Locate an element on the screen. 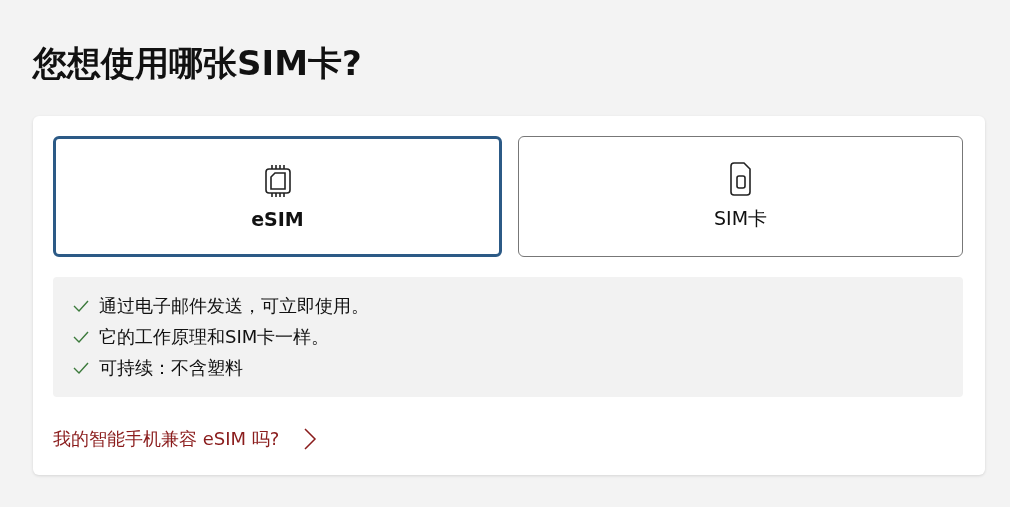 The image size is (1010, 507). benefit-text: 可持续：不含塑料 is located at coordinates (171, 368).